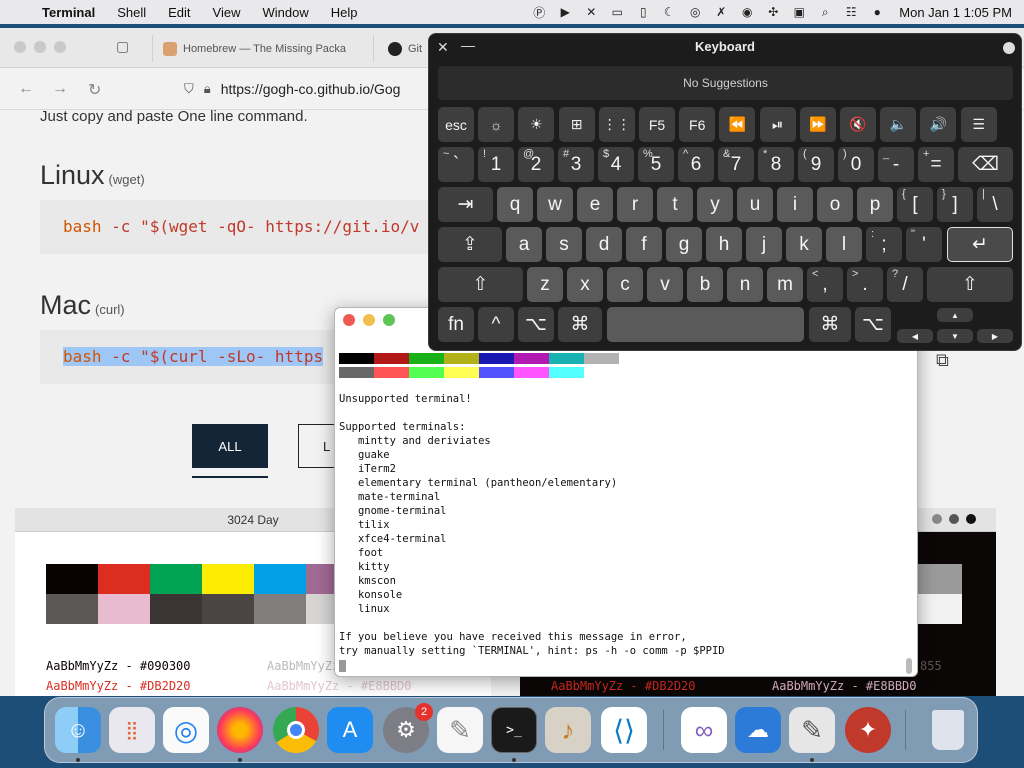 This screenshot has width=1024, height=768. I want to click on key-menu: ☰, so click(978, 124).